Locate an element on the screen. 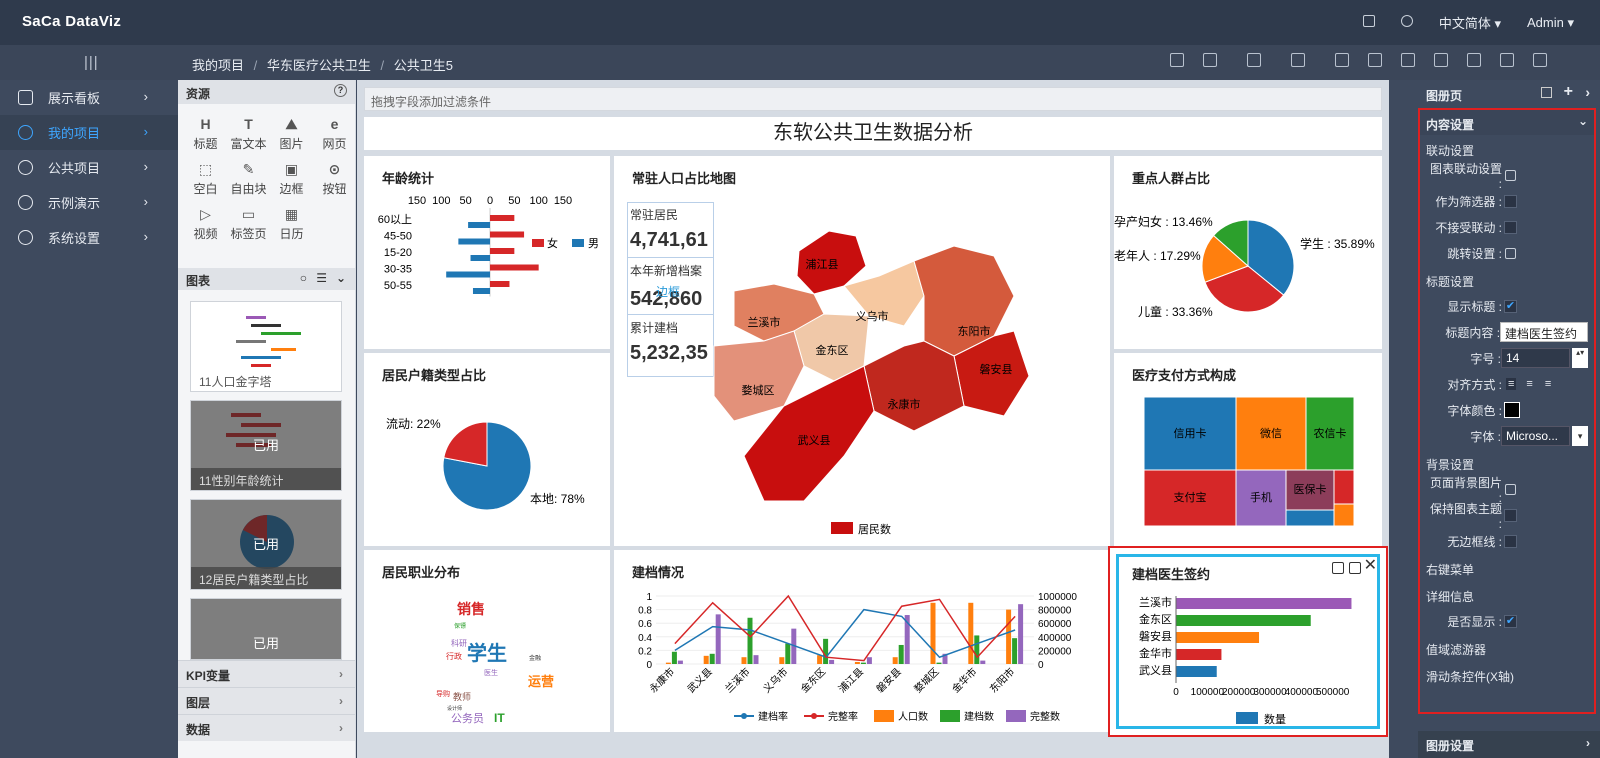  panel-household: 居民户籍类型占比 本地: 78% 流动: 22% is located at coordinates (487, 449).